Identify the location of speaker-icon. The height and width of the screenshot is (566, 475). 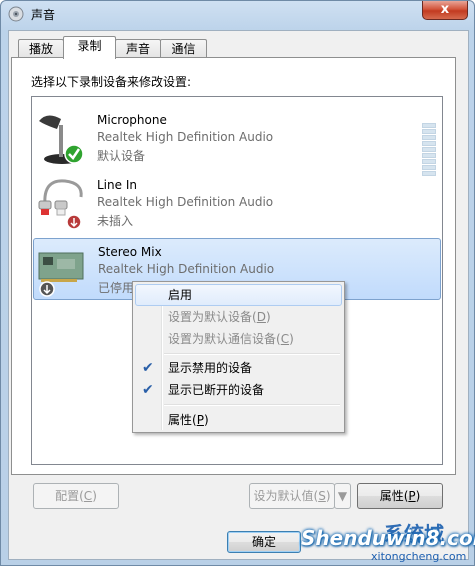
(16, 14).